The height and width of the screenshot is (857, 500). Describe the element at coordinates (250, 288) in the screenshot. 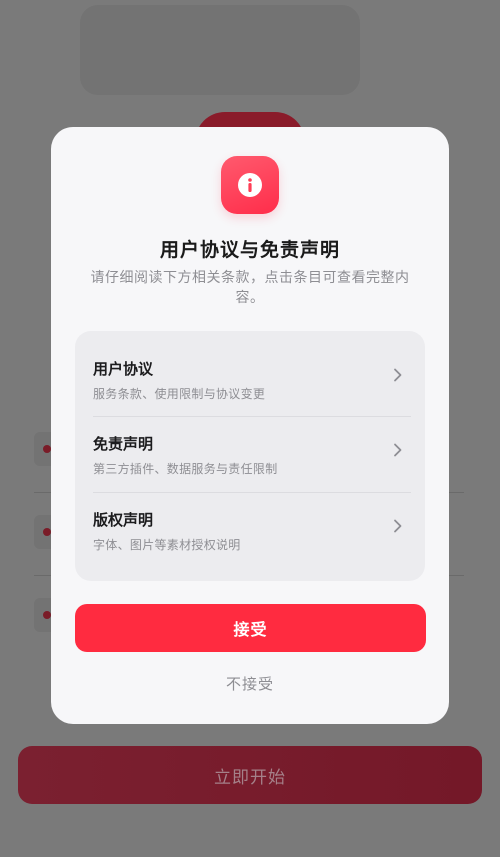

I see `dialog-subtitle: 请仔细阅读下方相关条款，点击条目可查看完整内容。` at that location.